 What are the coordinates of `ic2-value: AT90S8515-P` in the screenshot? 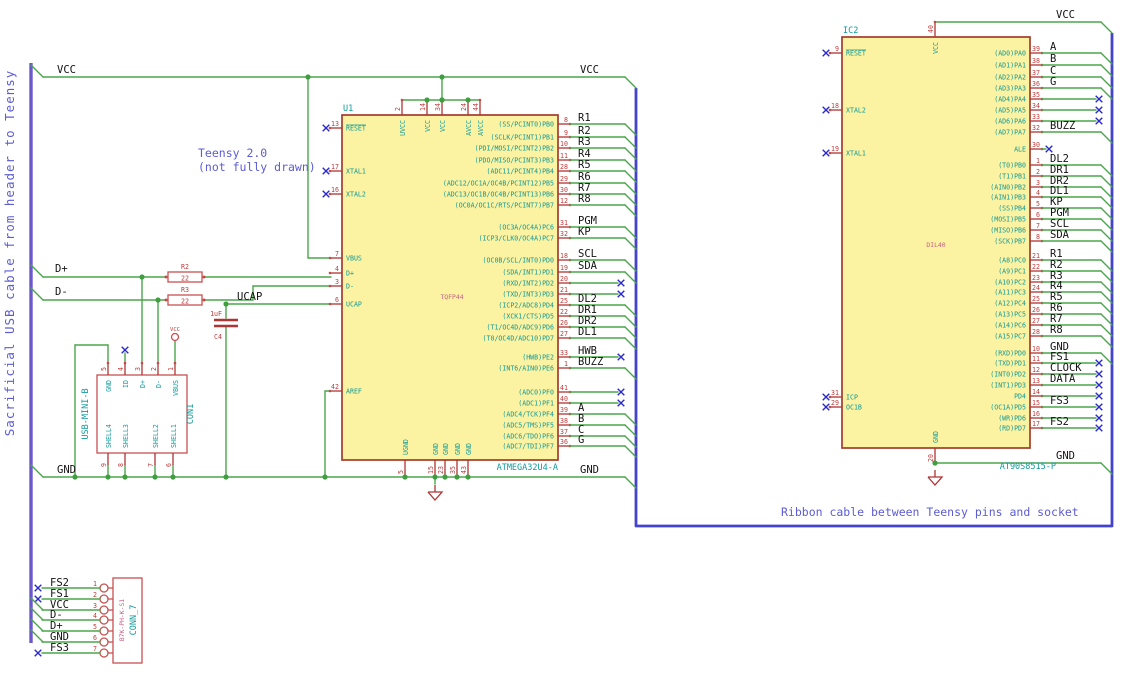 It's located at (1028, 467).